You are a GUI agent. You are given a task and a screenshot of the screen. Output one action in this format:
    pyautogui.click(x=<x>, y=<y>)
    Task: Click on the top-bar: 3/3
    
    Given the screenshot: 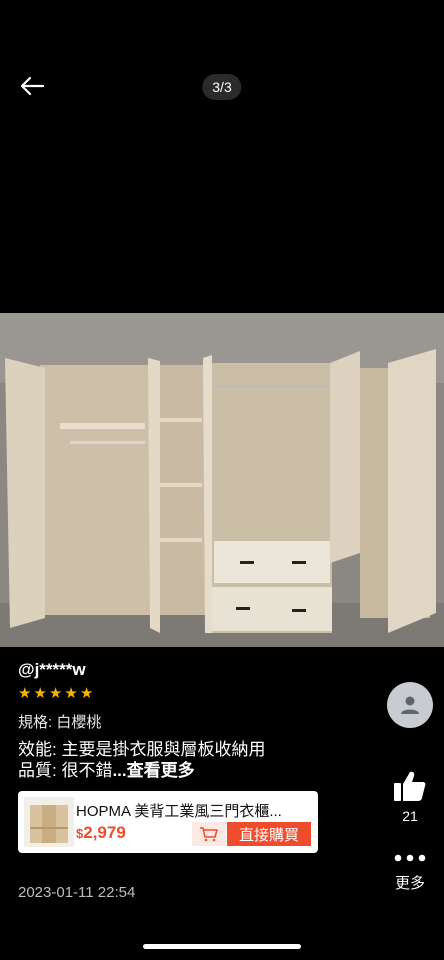 What is the action you would take?
    pyautogui.click(x=222, y=88)
    